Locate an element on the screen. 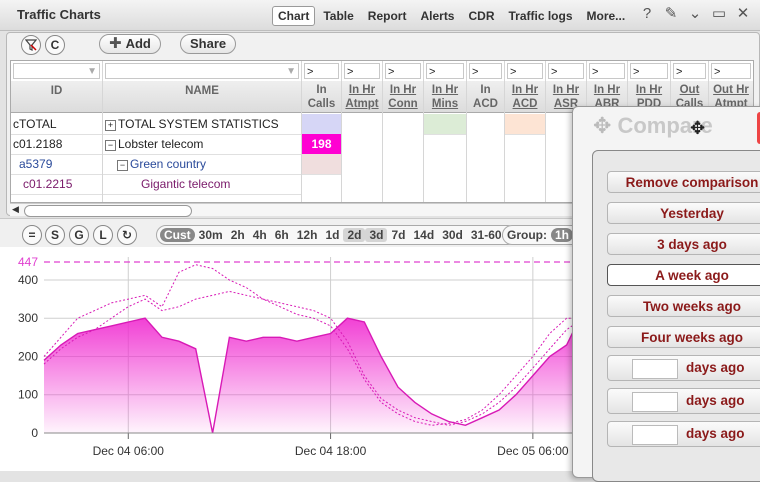  c-button: C is located at coordinates (55, 45).